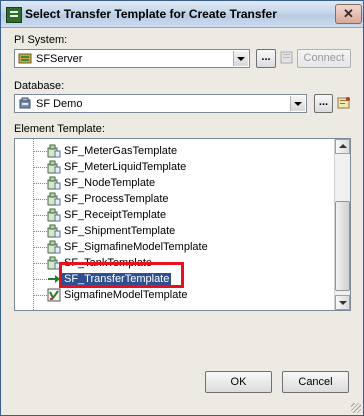 This screenshot has width=364, height=416. I want to click on database-value: SF Demo, so click(59, 104).